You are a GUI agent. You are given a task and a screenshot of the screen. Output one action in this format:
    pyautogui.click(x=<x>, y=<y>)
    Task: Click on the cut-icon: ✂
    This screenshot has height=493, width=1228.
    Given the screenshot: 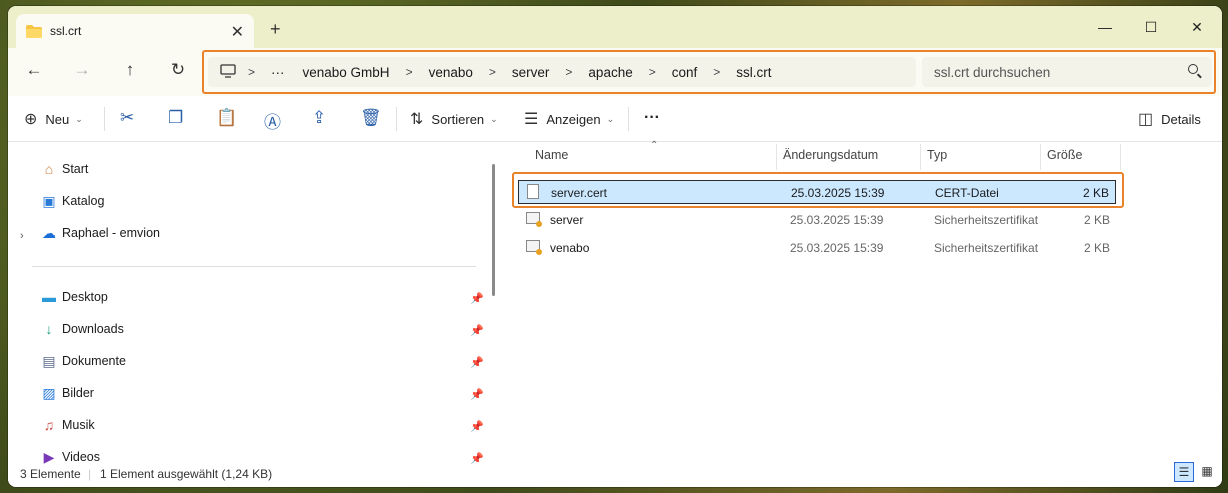 What is the action you would take?
    pyautogui.click(x=127, y=118)
    